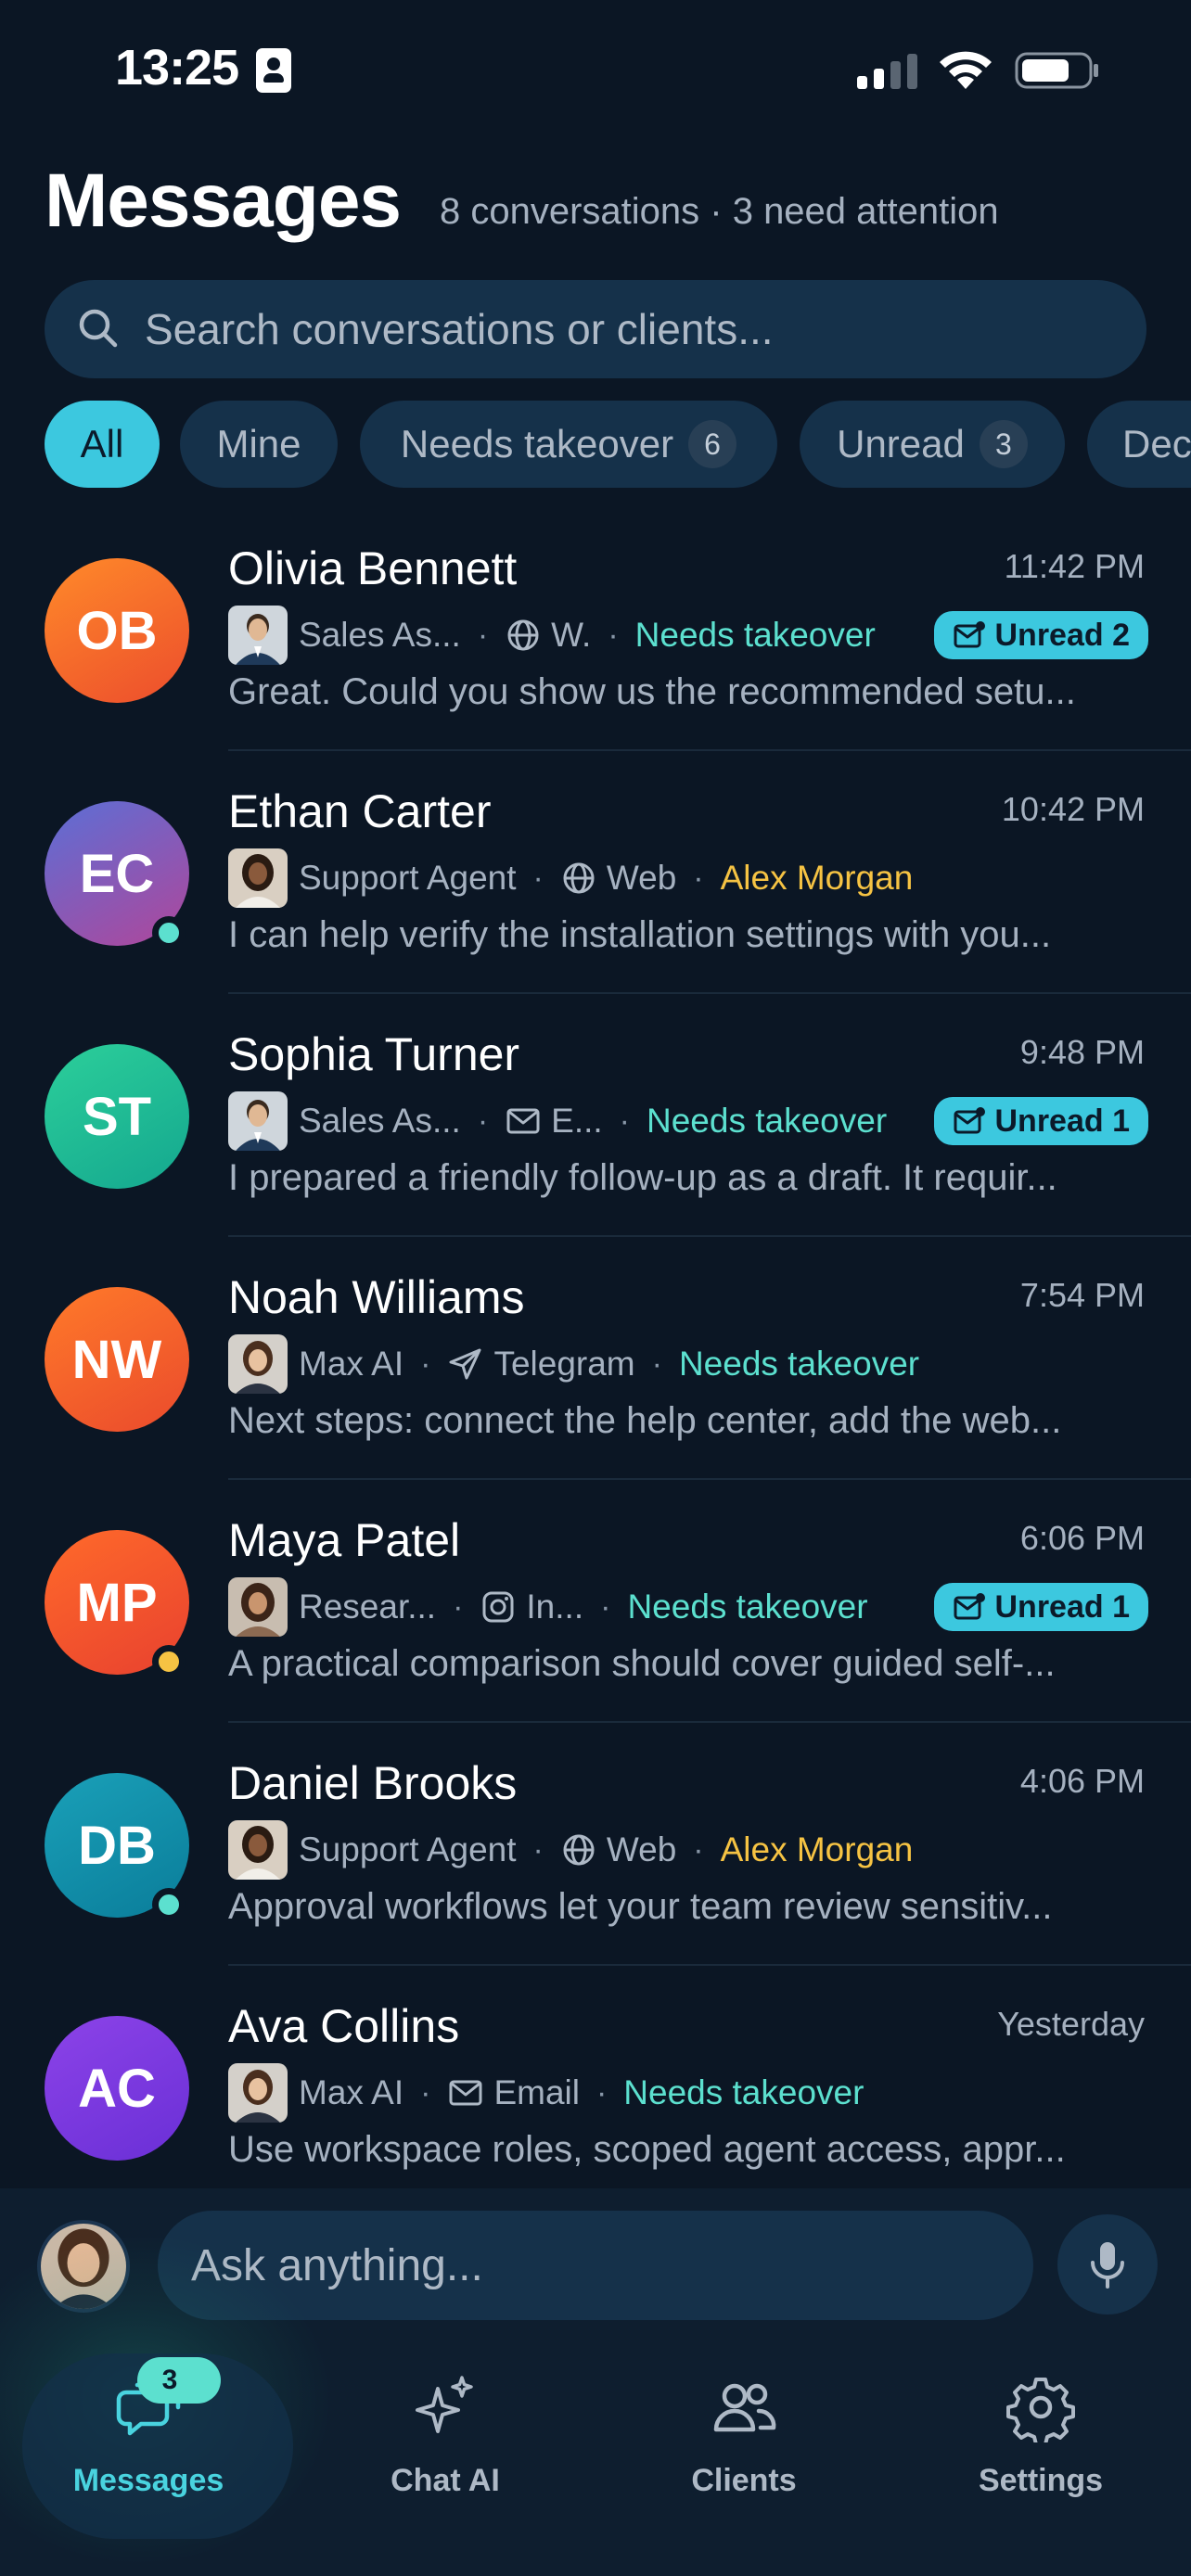 The width and height of the screenshot is (1191, 2576). Describe the element at coordinates (344, 1540) in the screenshot. I see `client-name: Maya Patel` at that location.